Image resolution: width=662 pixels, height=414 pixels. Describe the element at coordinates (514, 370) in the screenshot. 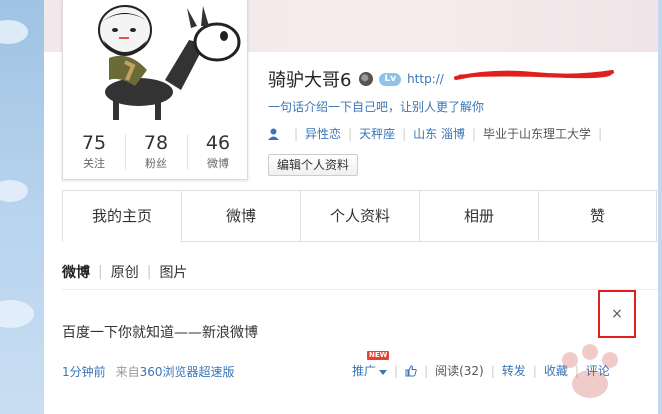

I see `forward-button: 转发` at that location.